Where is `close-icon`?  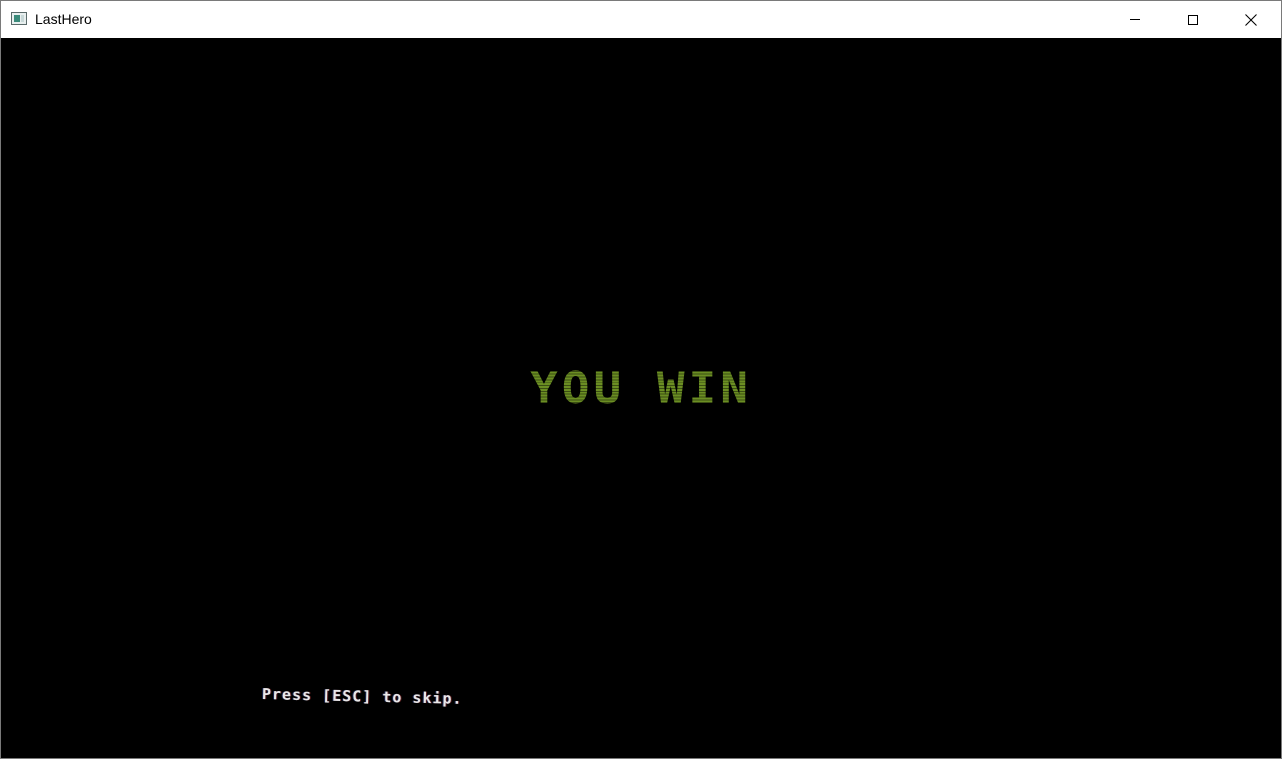 close-icon is located at coordinates (1251, 19).